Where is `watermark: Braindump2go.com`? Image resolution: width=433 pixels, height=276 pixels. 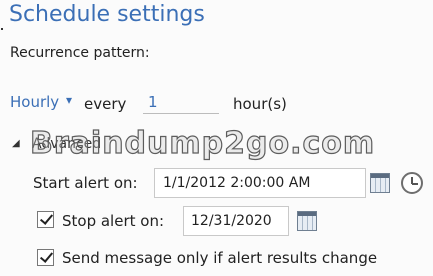 watermark: Braindump2go.com is located at coordinates (202, 143).